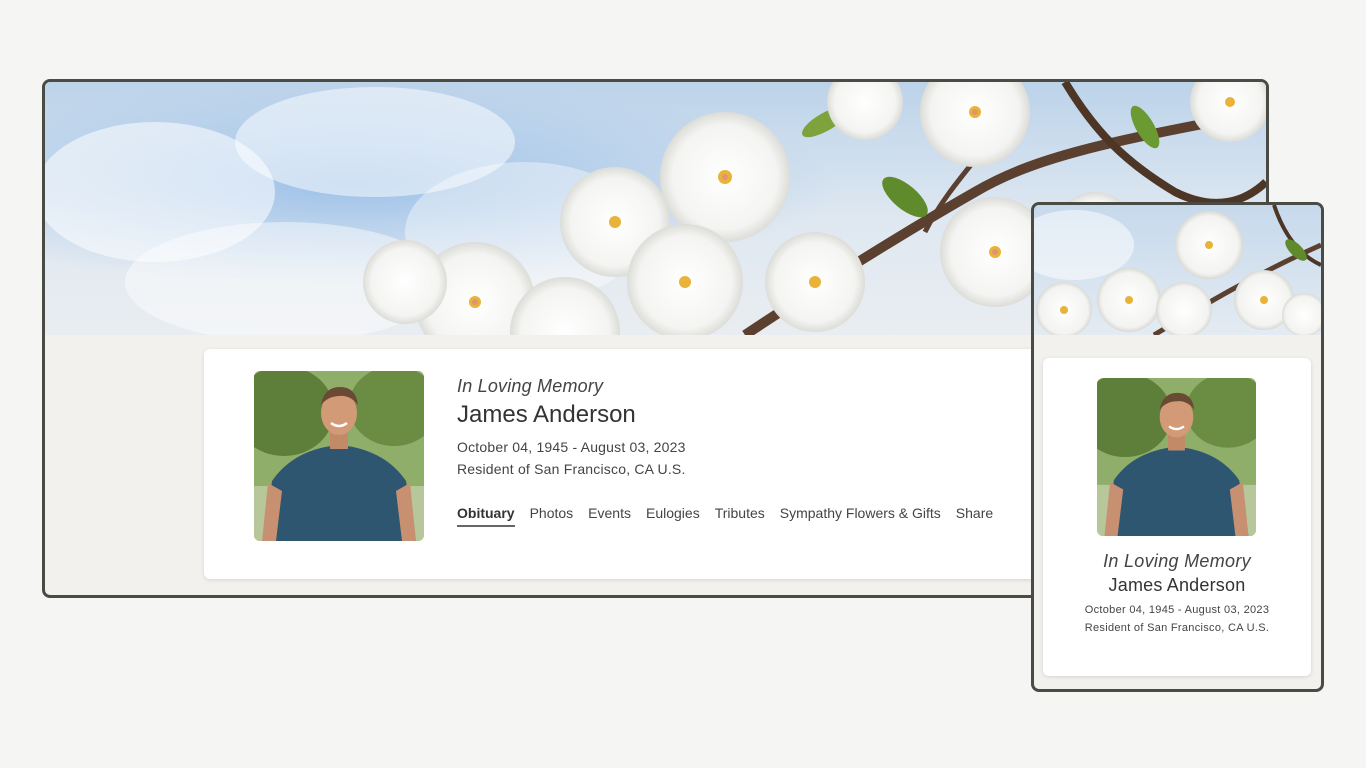  What do you see at coordinates (552, 516) in the screenshot?
I see `tab-photos: Photos` at bounding box center [552, 516].